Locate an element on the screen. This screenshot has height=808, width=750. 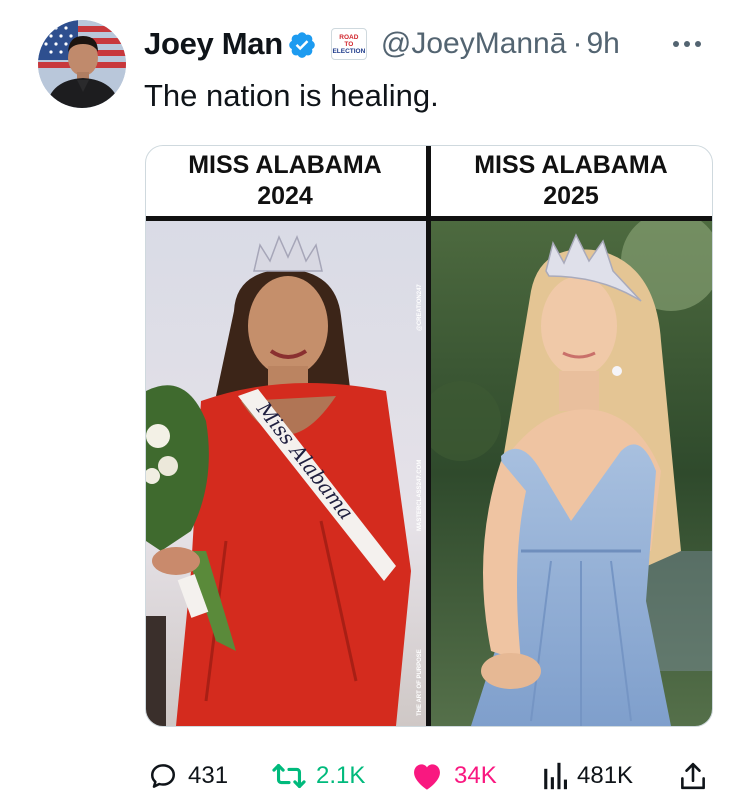
badge-line-2: TO is located at coordinates (349, 44).